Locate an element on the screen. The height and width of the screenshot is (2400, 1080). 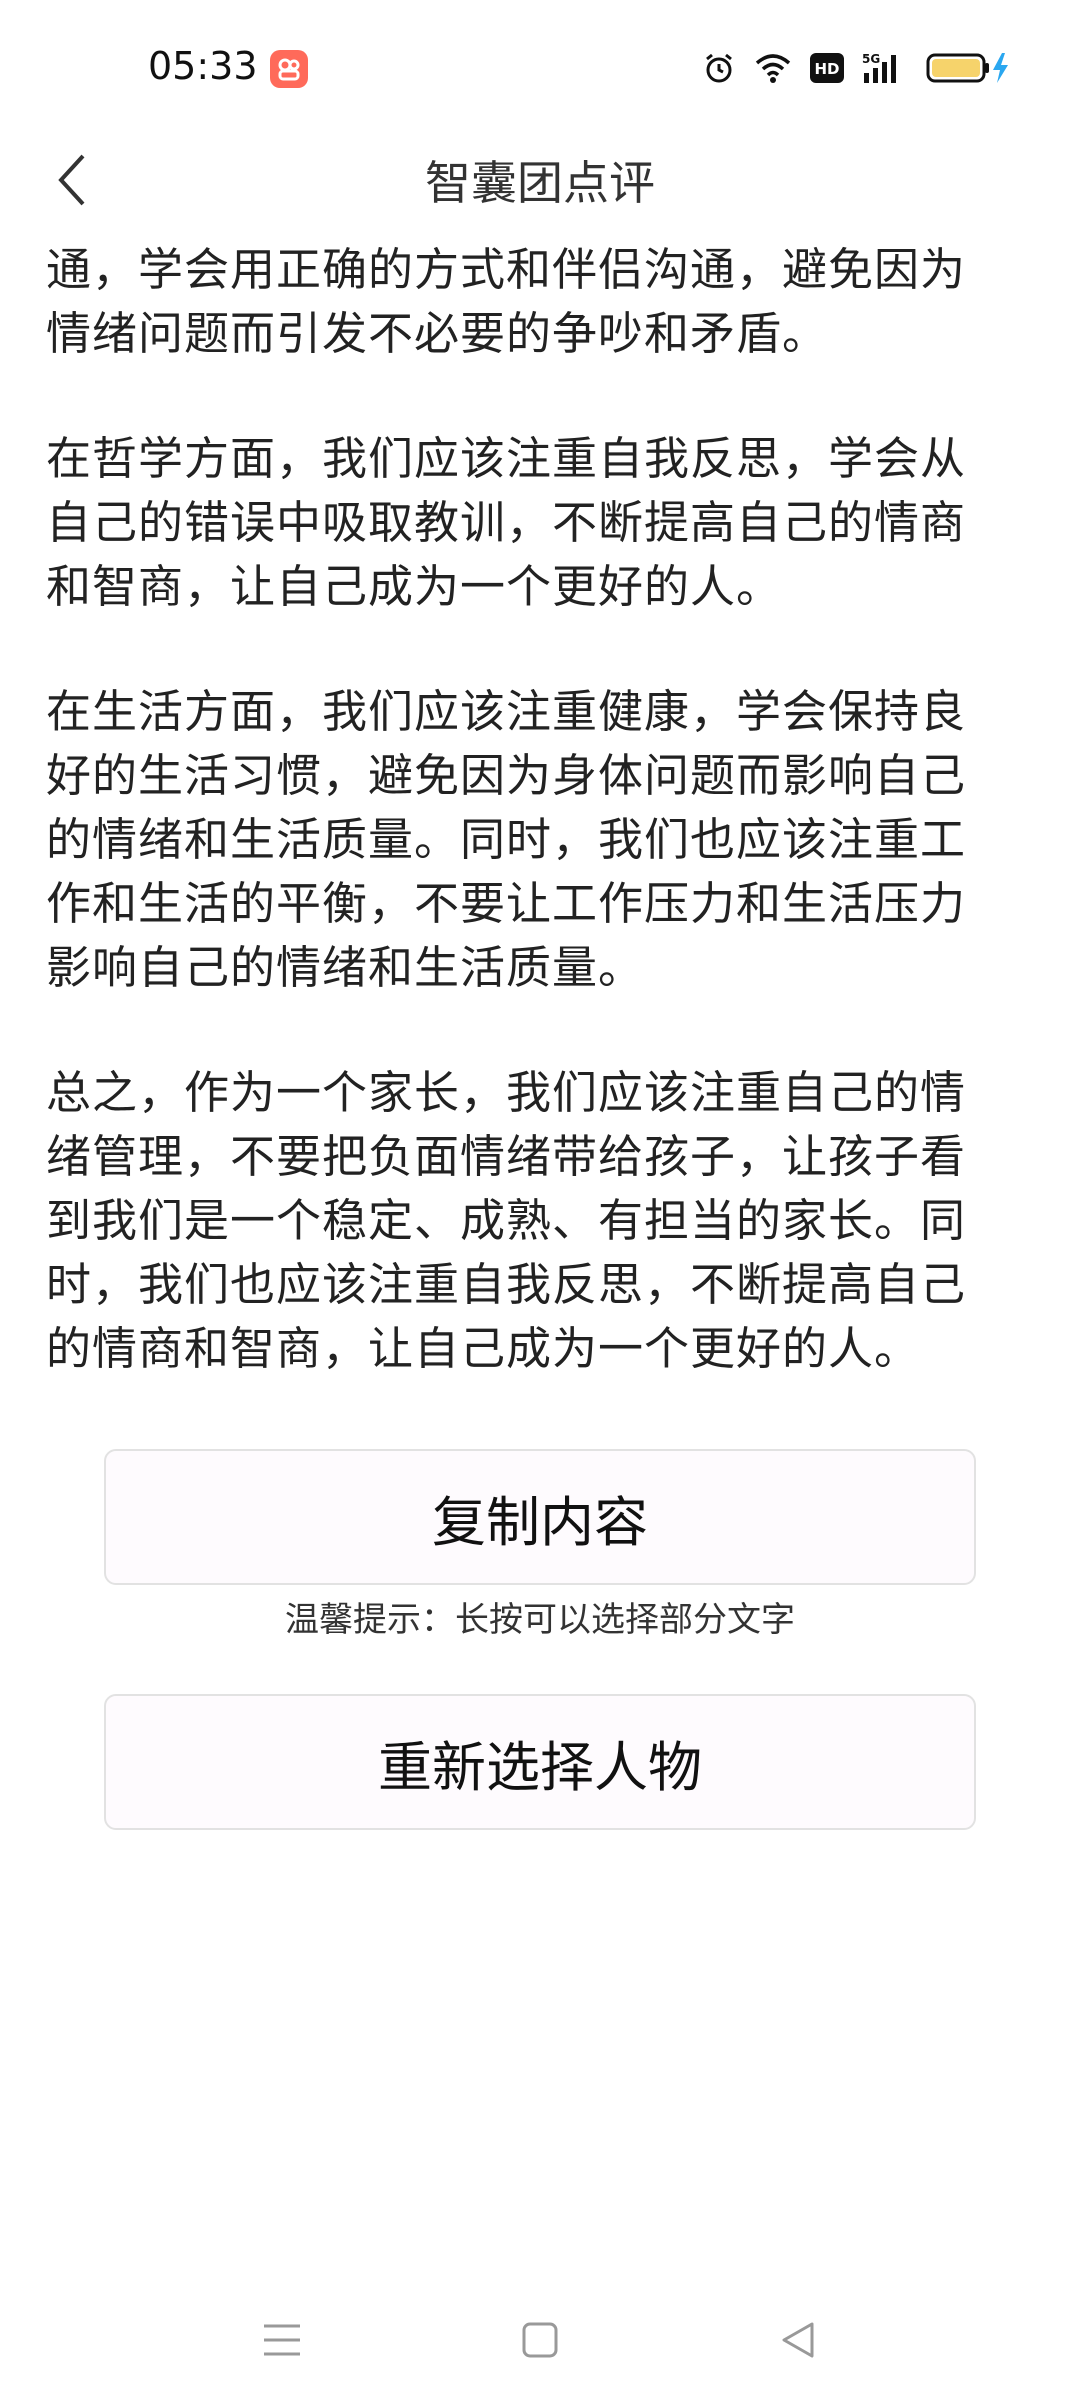
page-title: 智囊团点评 is located at coordinates (540, 183).